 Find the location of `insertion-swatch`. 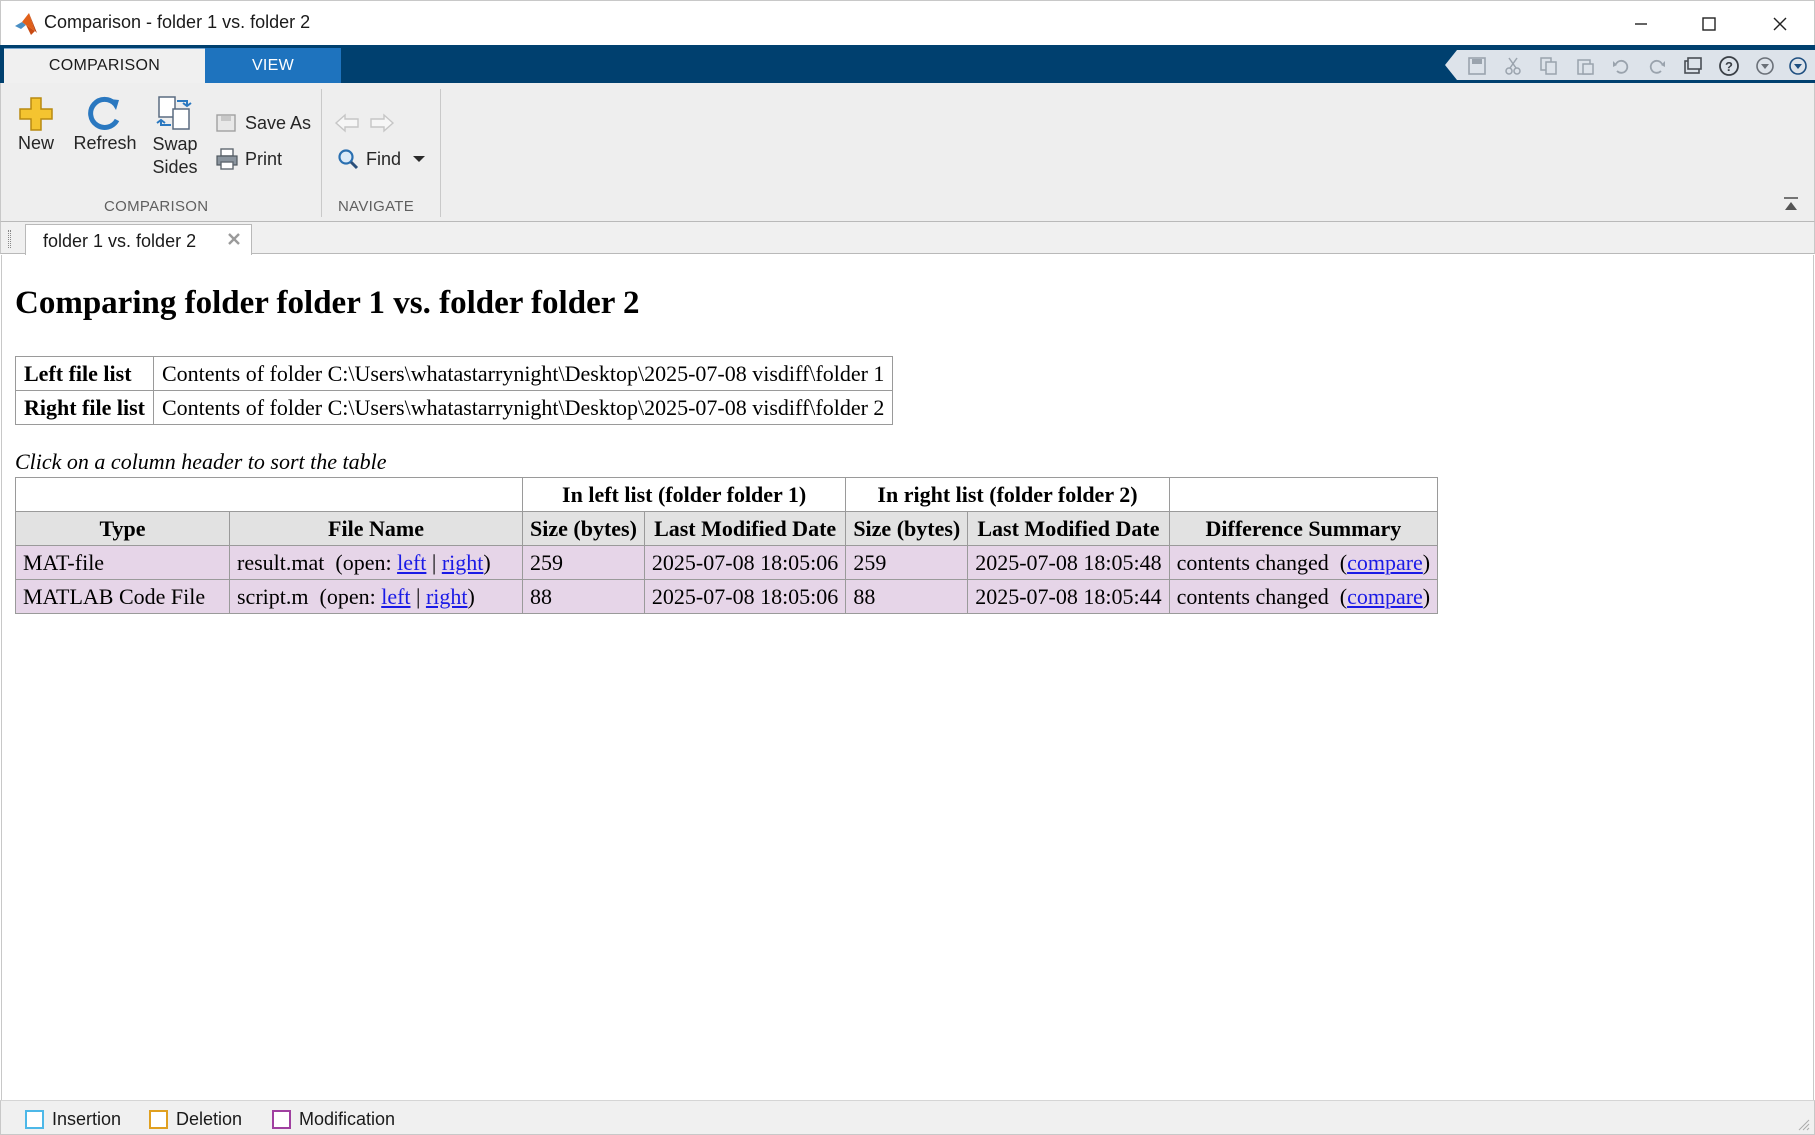

insertion-swatch is located at coordinates (34, 1119).